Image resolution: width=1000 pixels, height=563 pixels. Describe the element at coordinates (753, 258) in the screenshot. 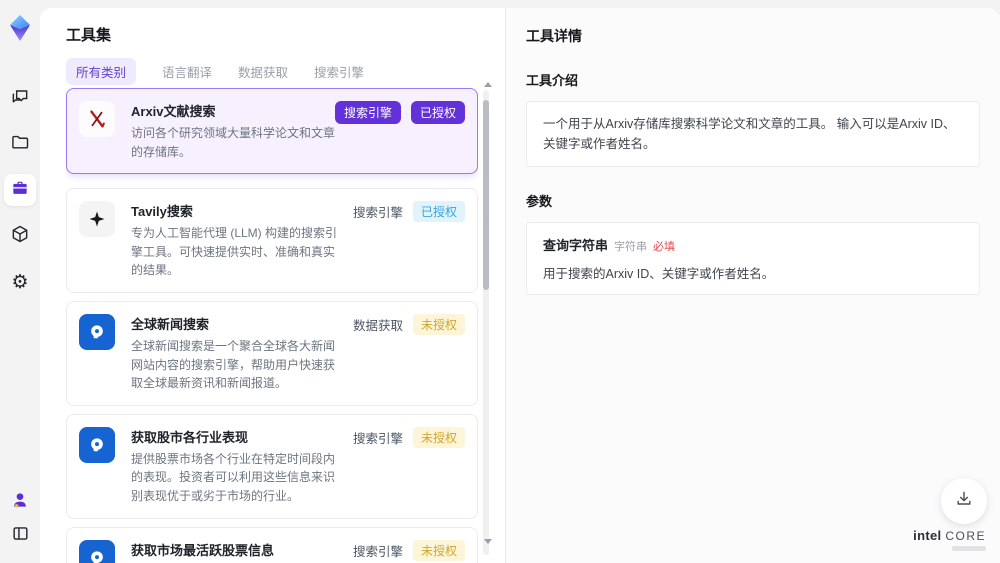

I see `param-card: 查询字符串 字符串 必填 用于搜索的Arxiv ID、关键字或作者姓名。` at that location.